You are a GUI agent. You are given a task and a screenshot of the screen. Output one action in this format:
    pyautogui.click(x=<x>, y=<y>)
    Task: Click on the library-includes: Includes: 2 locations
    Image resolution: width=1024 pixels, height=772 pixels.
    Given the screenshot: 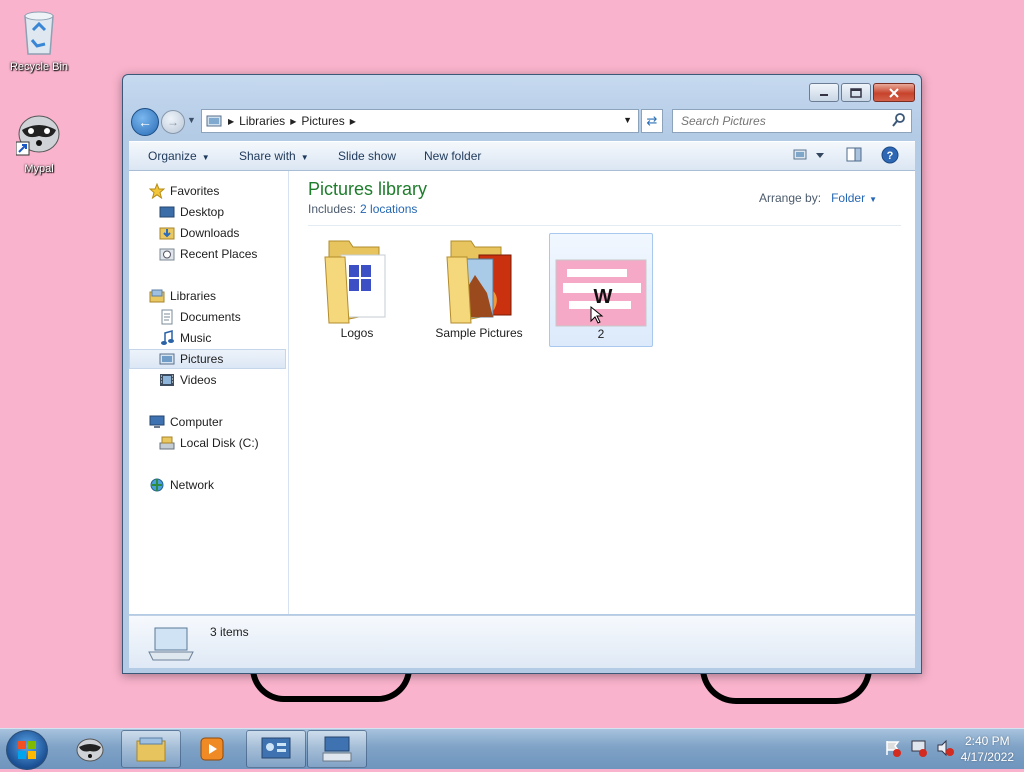 What is the action you would take?
    pyautogui.click(x=362, y=209)
    